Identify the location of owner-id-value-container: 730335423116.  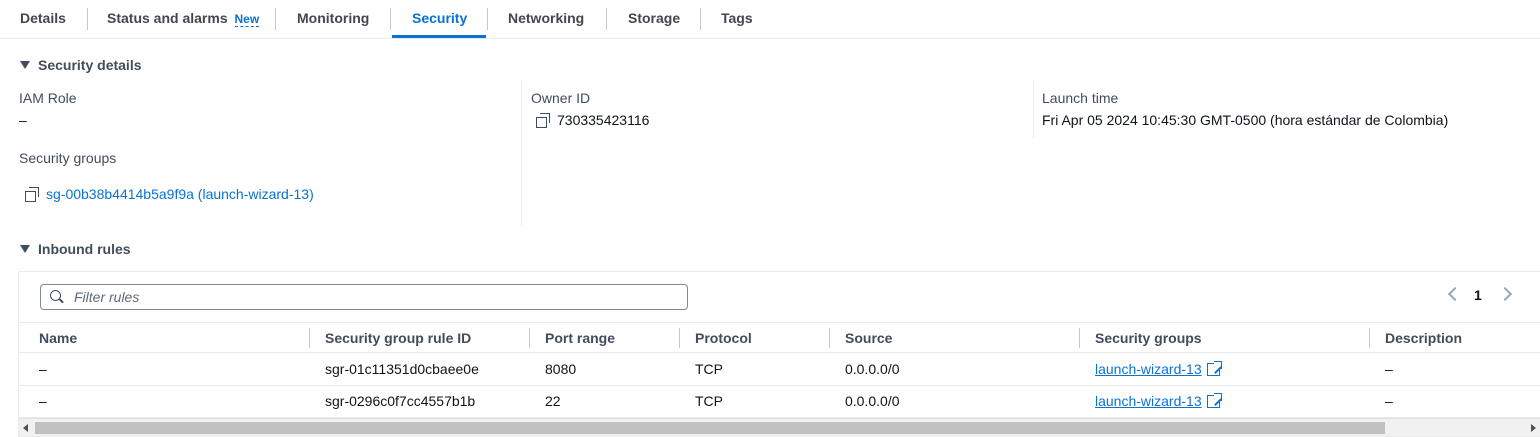
(592, 120).